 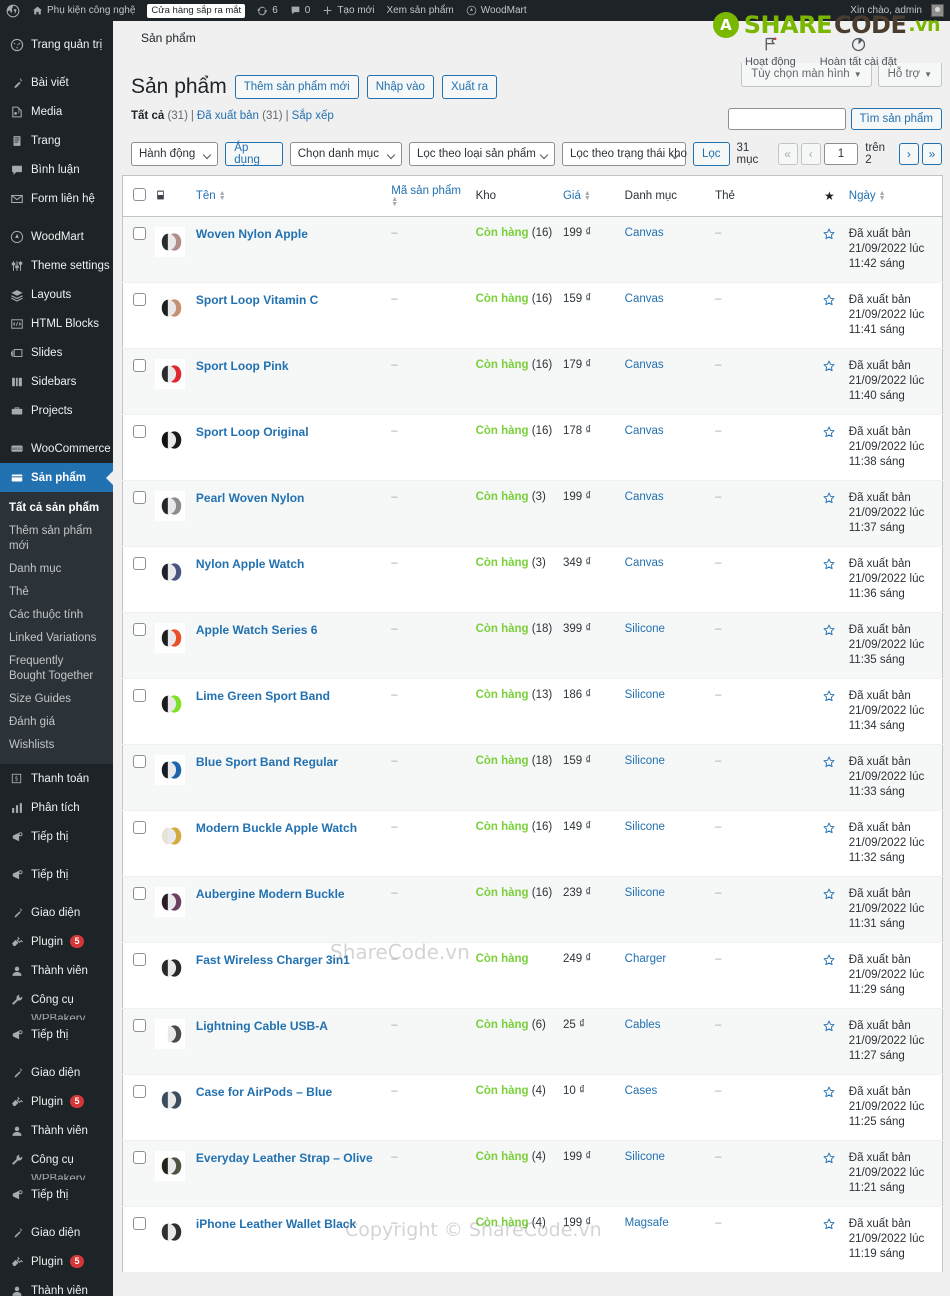 I want to click on sidebar-item-marketing: Tiếp thị, so click(x=56, y=836).